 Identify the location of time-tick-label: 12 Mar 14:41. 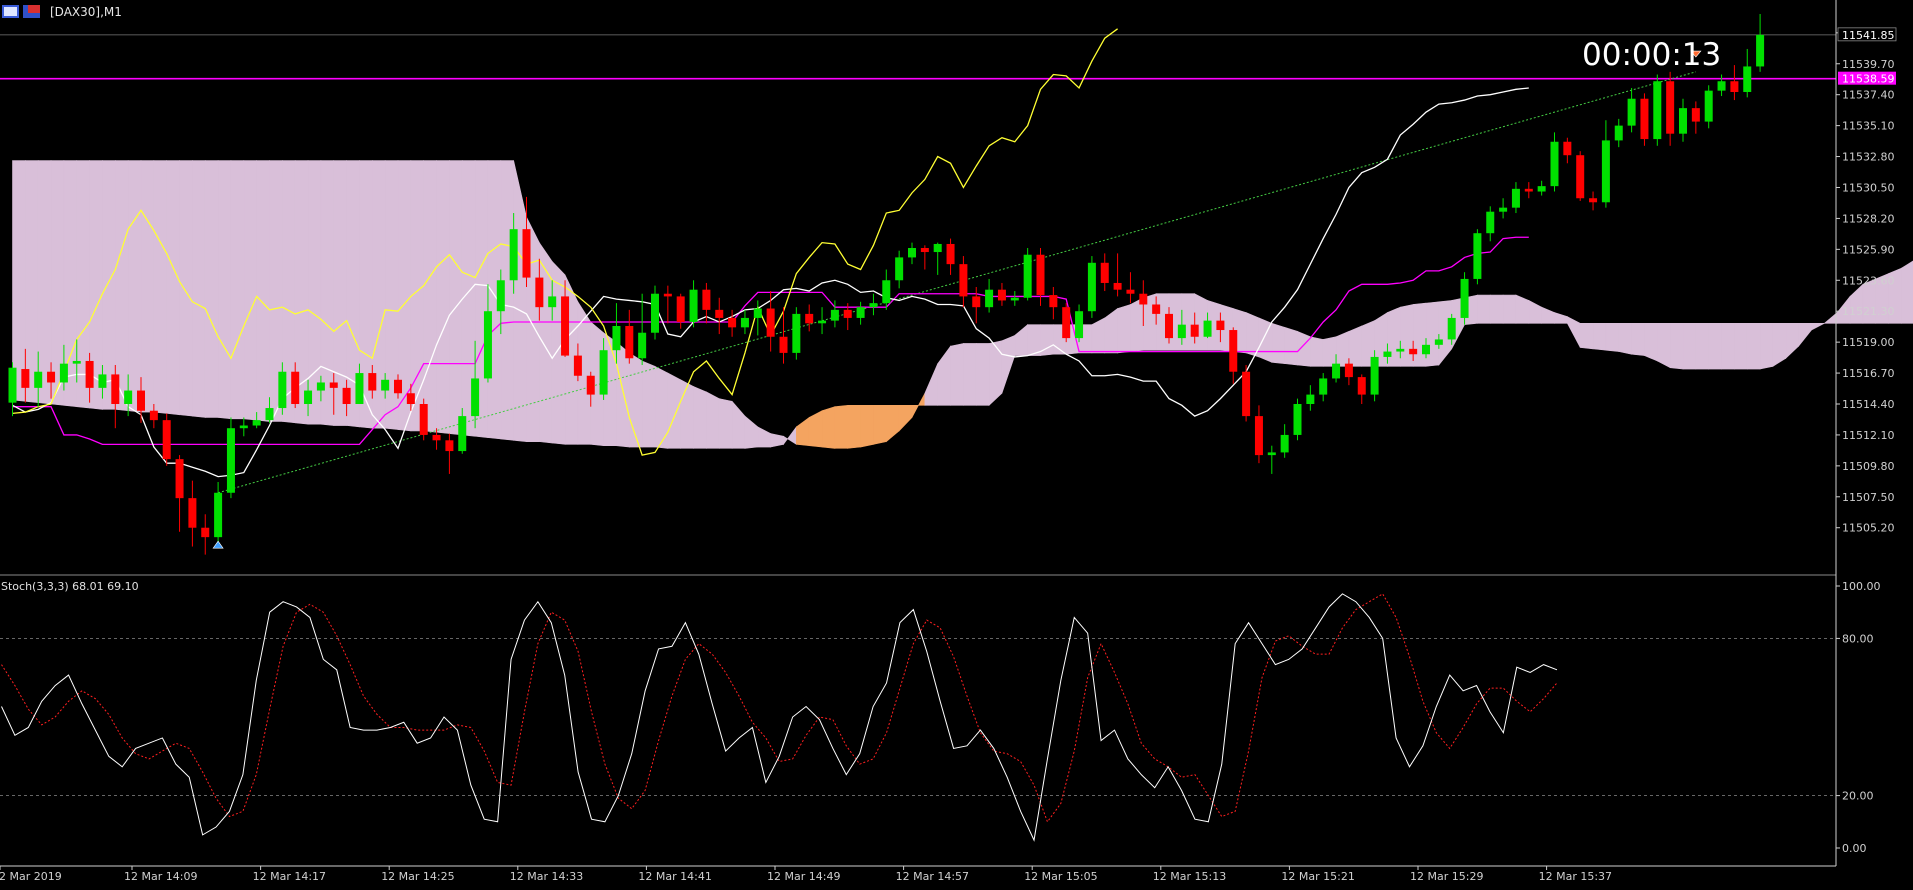
(674, 876).